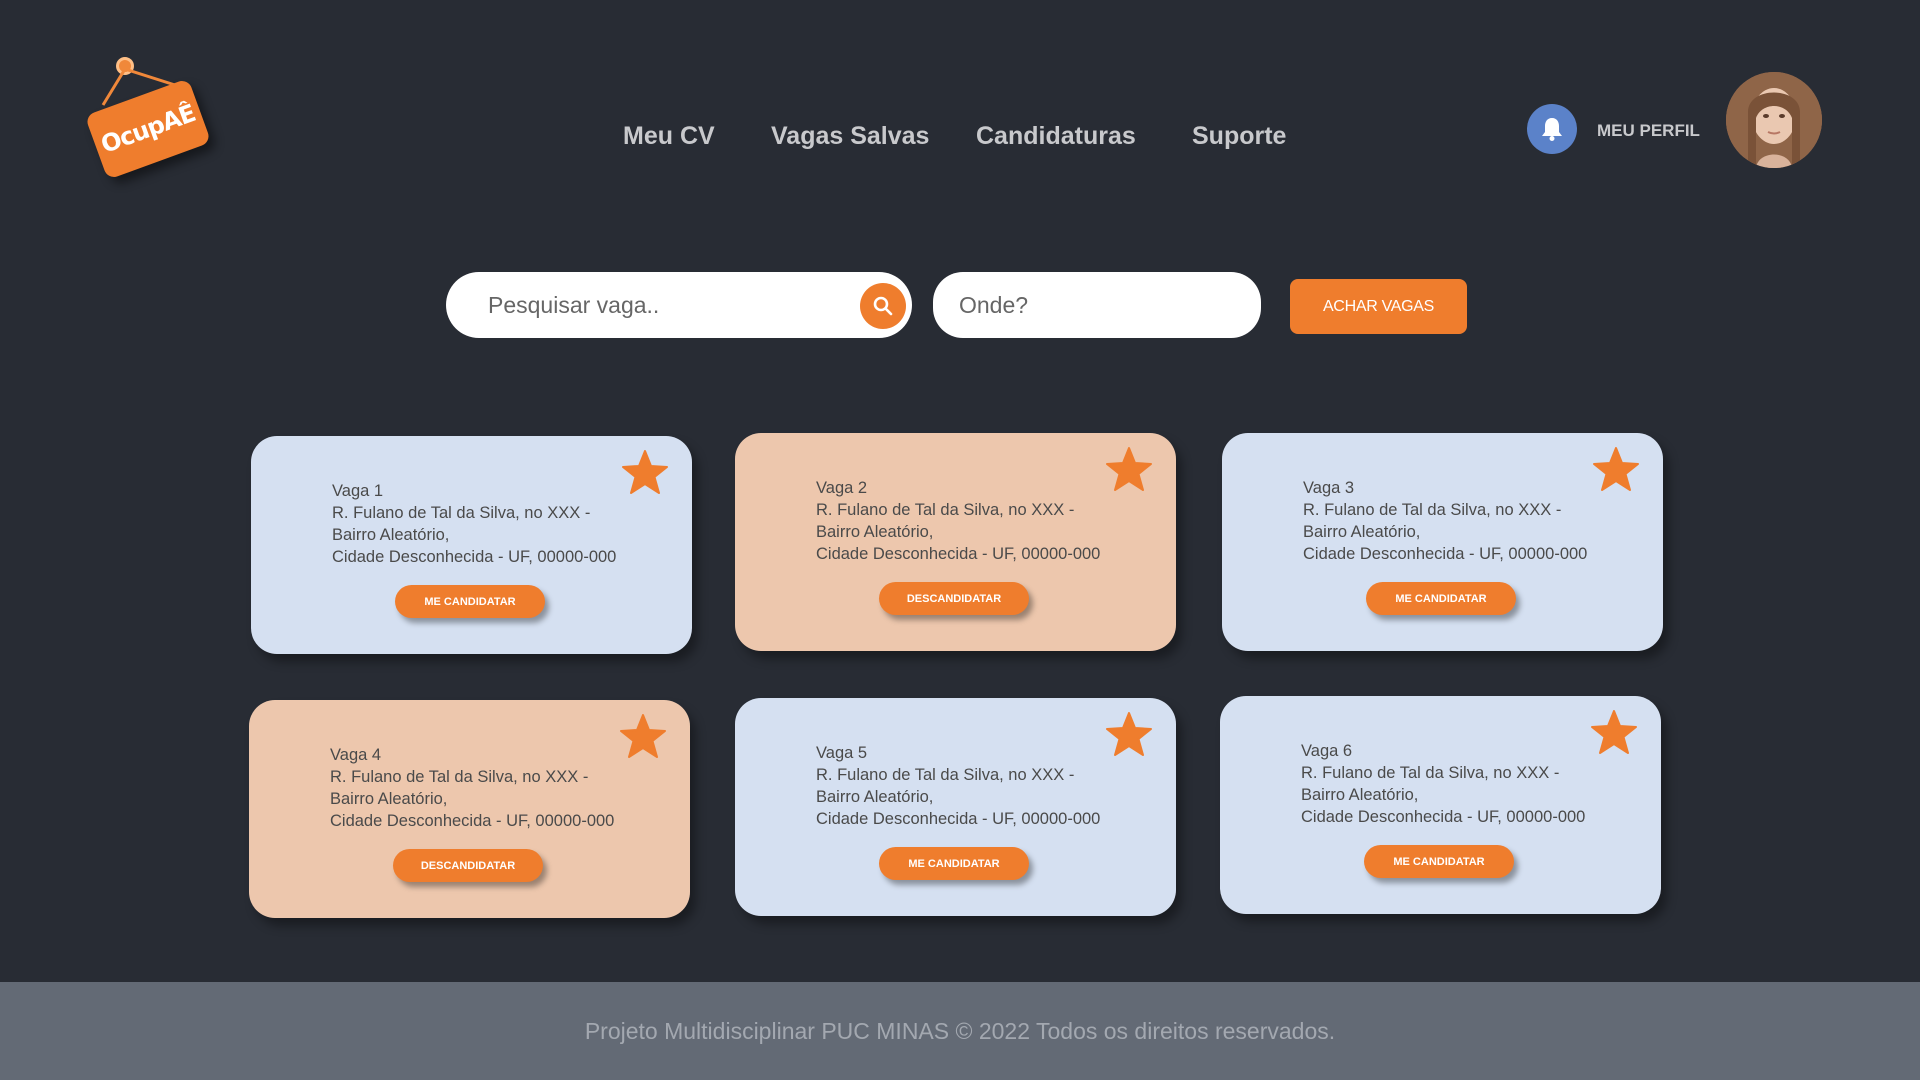 The image size is (1920, 1080). Describe the element at coordinates (1327, 751) in the screenshot. I see `job-title: Vaga 6` at that location.